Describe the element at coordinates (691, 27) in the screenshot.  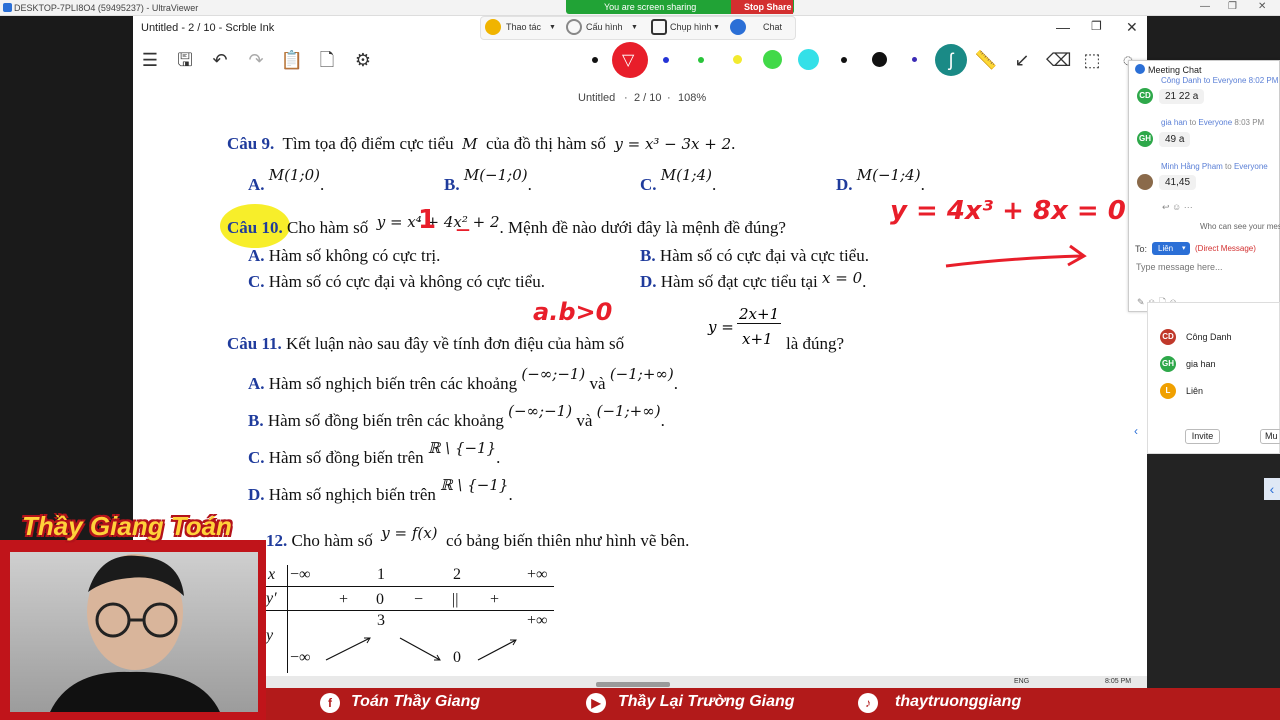
I see `chup-hinh-menu: Chụp hình` at that location.